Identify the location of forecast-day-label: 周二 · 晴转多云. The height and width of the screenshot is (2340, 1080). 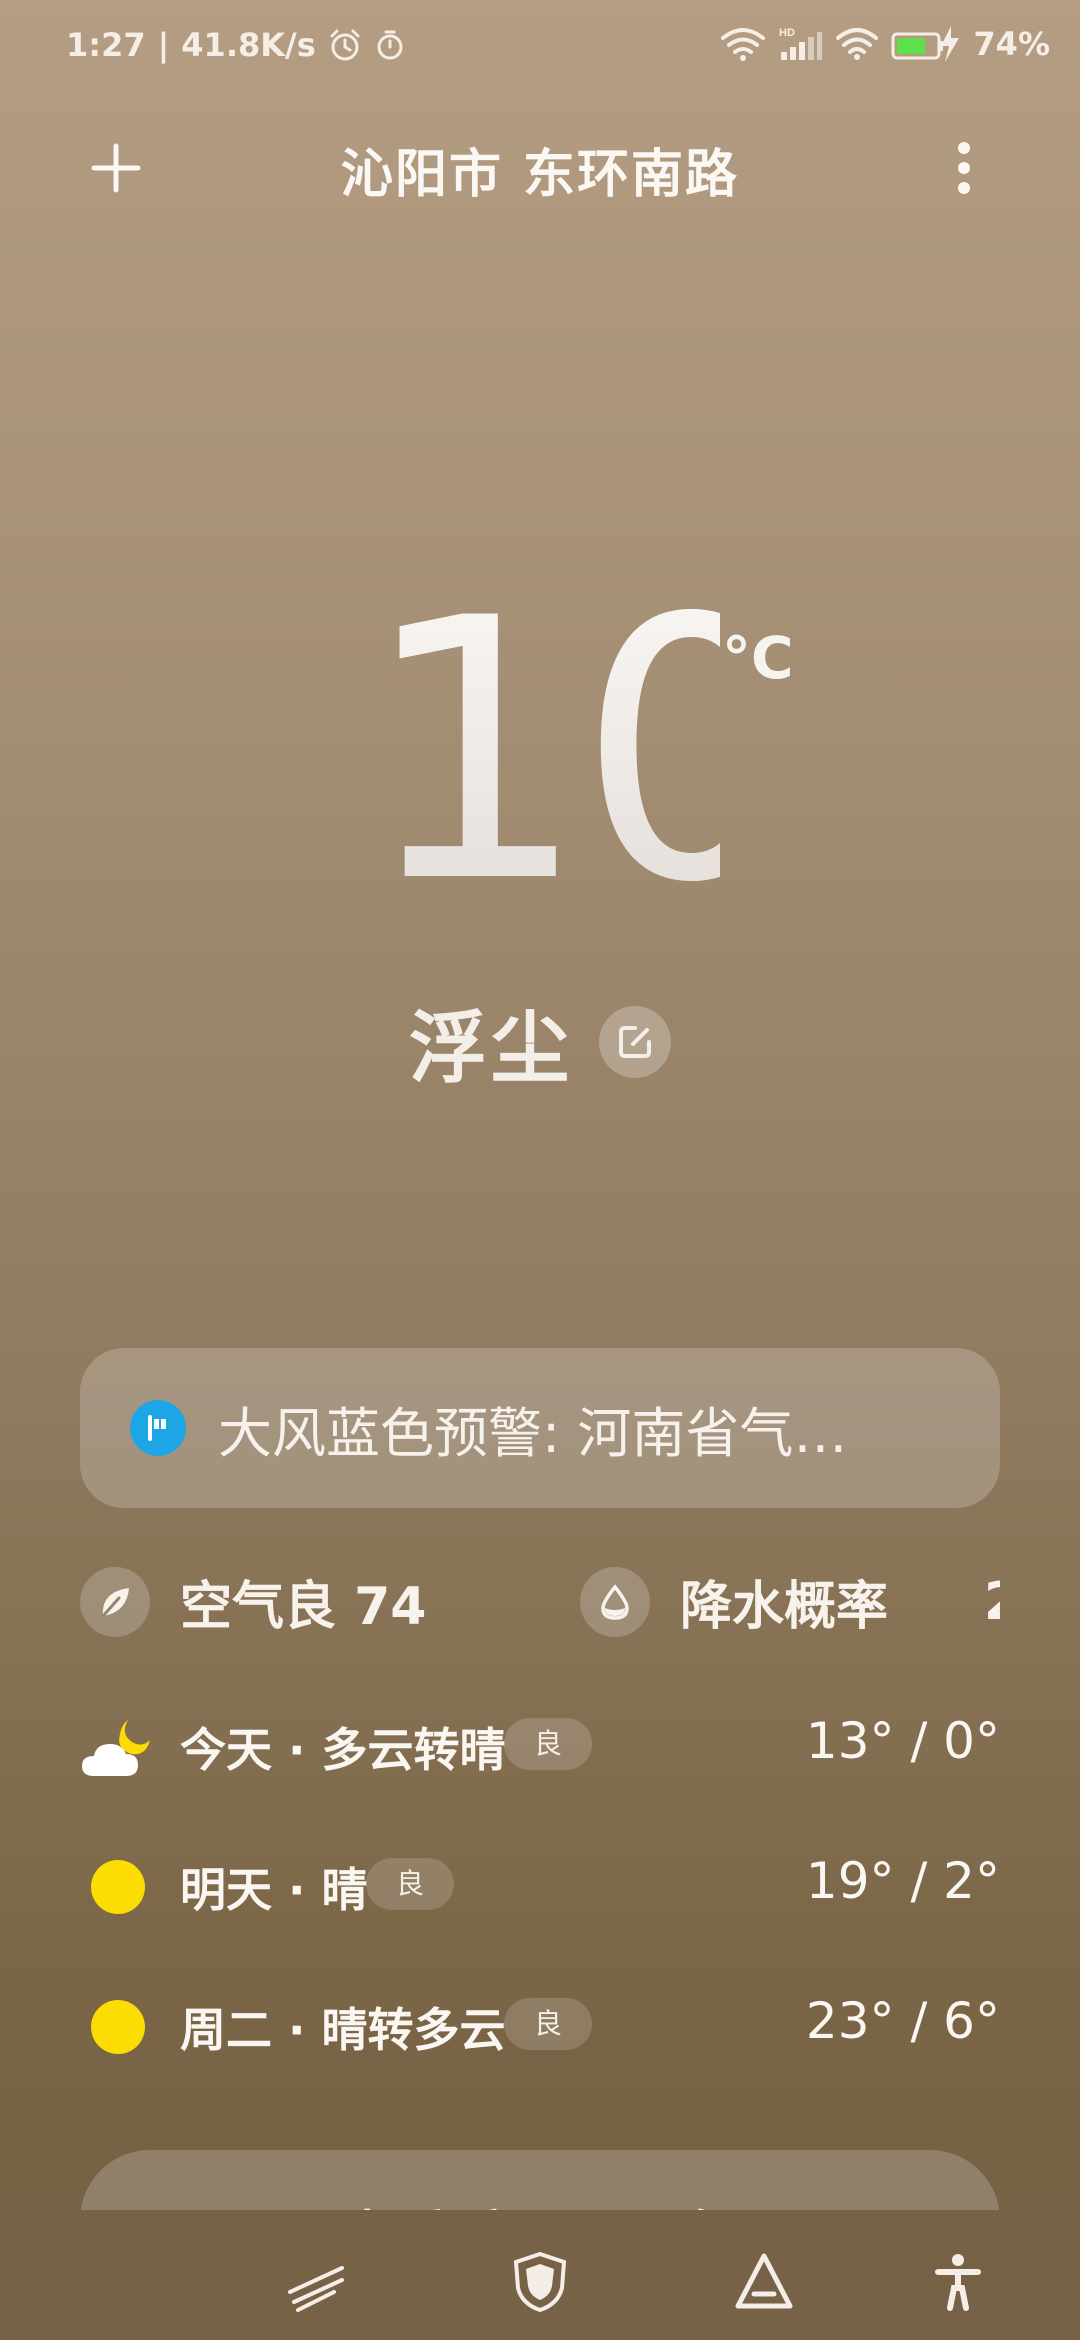
(343, 2030).